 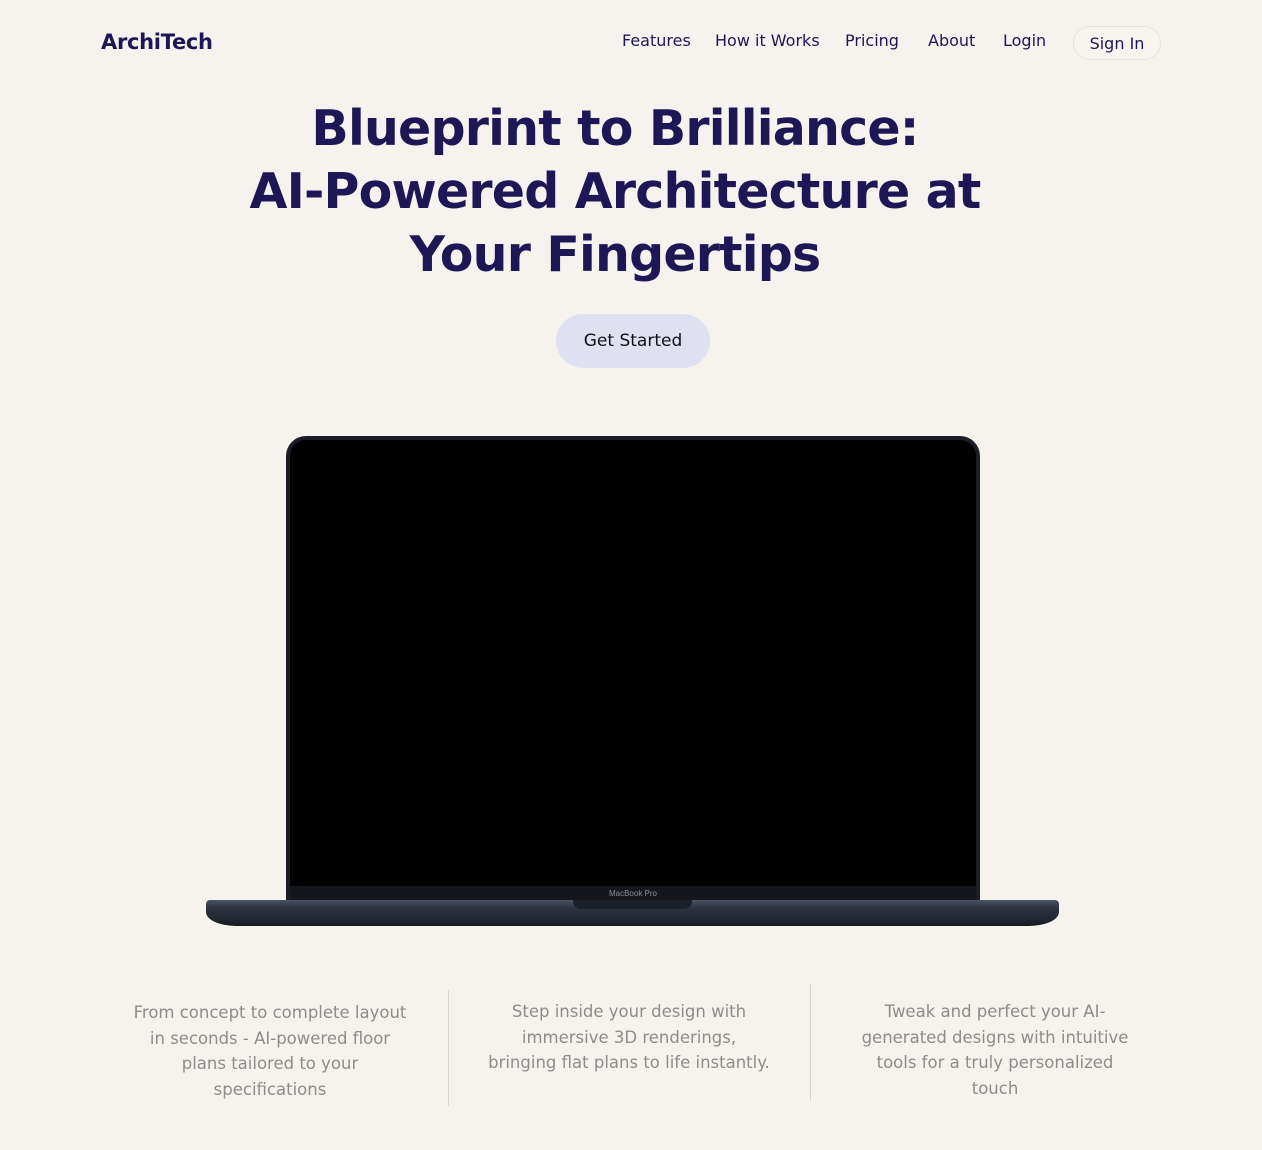 What do you see at coordinates (767, 40) in the screenshot?
I see `nav-item-how-it-works: How it Works` at bounding box center [767, 40].